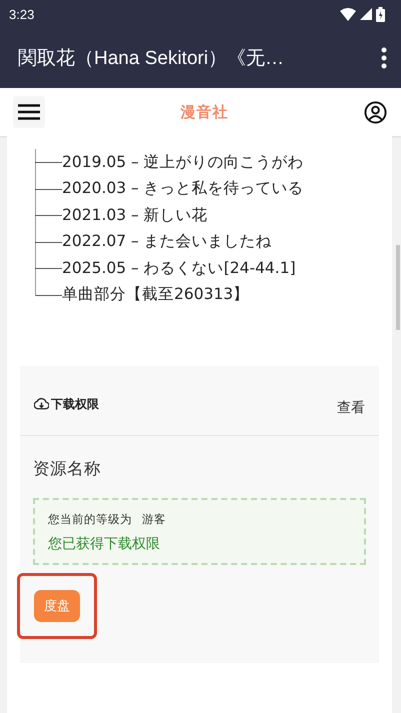 Image resolution: width=401 pixels, height=713 pixels. What do you see at coordinates (21, 14) in the screenshot?
I see `status-time: 3:23` at bounding box center [21, 14].